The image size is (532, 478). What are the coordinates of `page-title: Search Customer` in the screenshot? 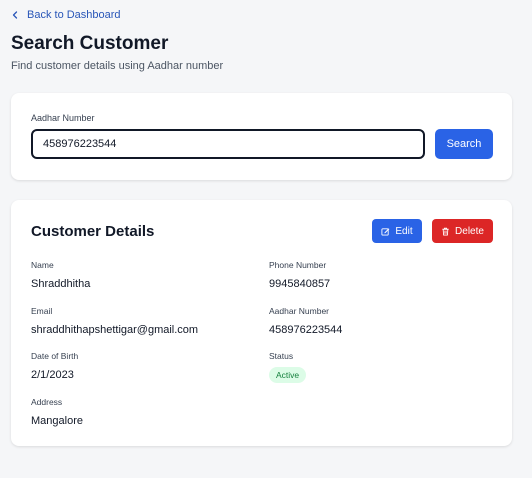 It's located at (90, 43).